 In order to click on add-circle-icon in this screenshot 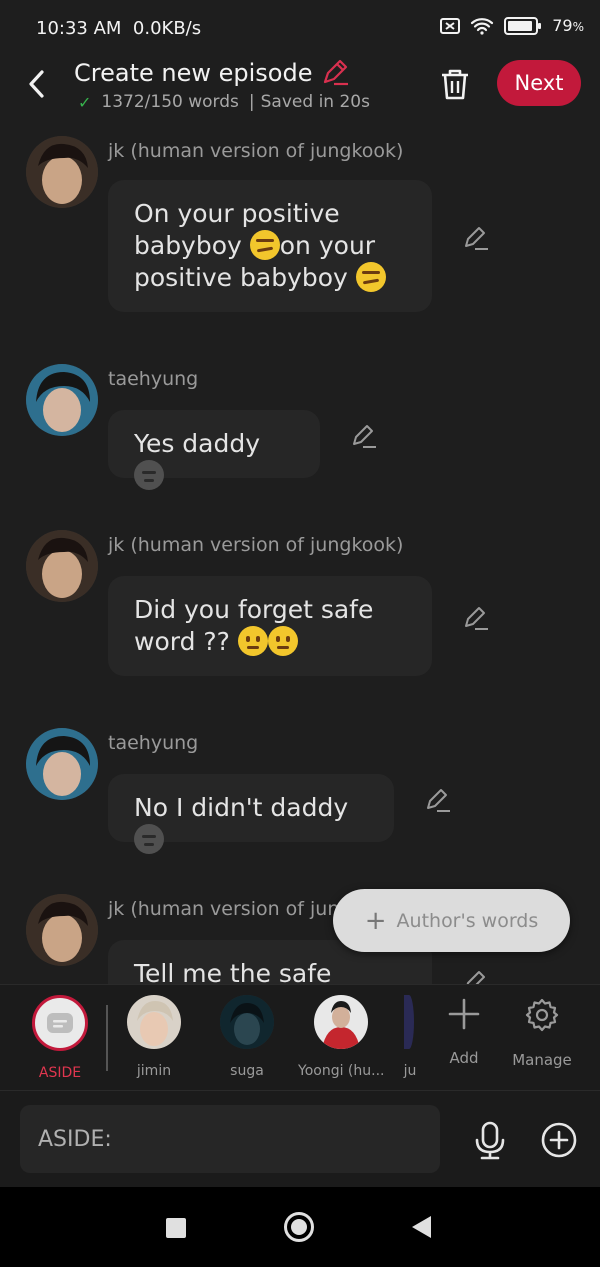, I will do `click(559, 1140)`.